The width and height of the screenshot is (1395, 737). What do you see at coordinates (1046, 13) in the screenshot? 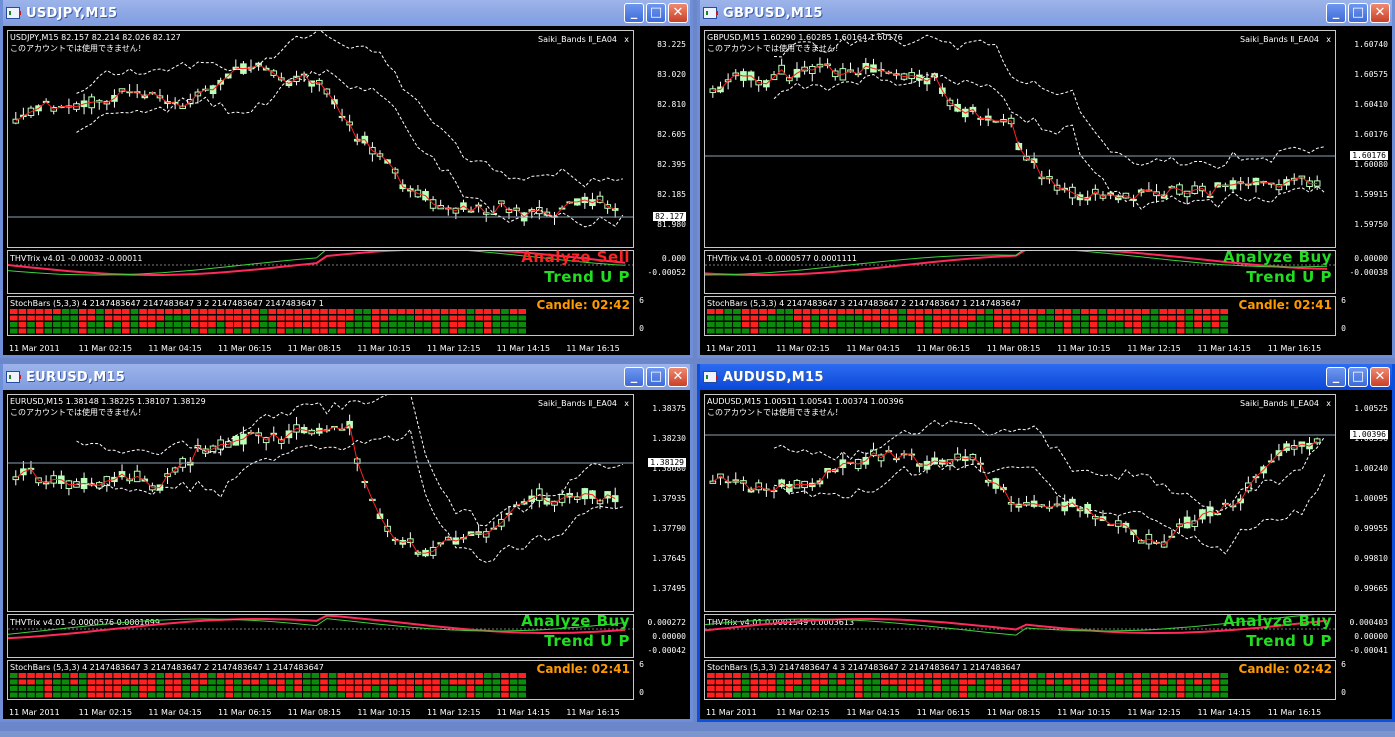
I see `window-title-bar: GBPUSD,M15 _ □ ✕` at bounding box center [1046, 13].